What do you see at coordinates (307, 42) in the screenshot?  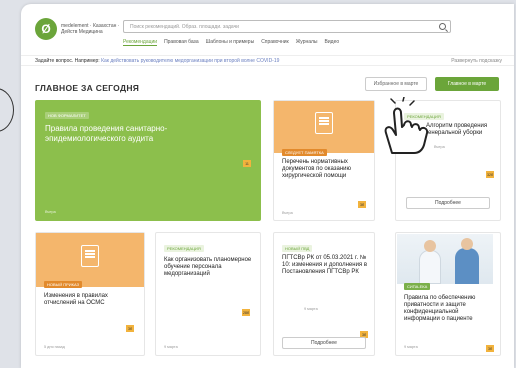 I see `nav-journals: Журналы` at bounding box center [307, 42].